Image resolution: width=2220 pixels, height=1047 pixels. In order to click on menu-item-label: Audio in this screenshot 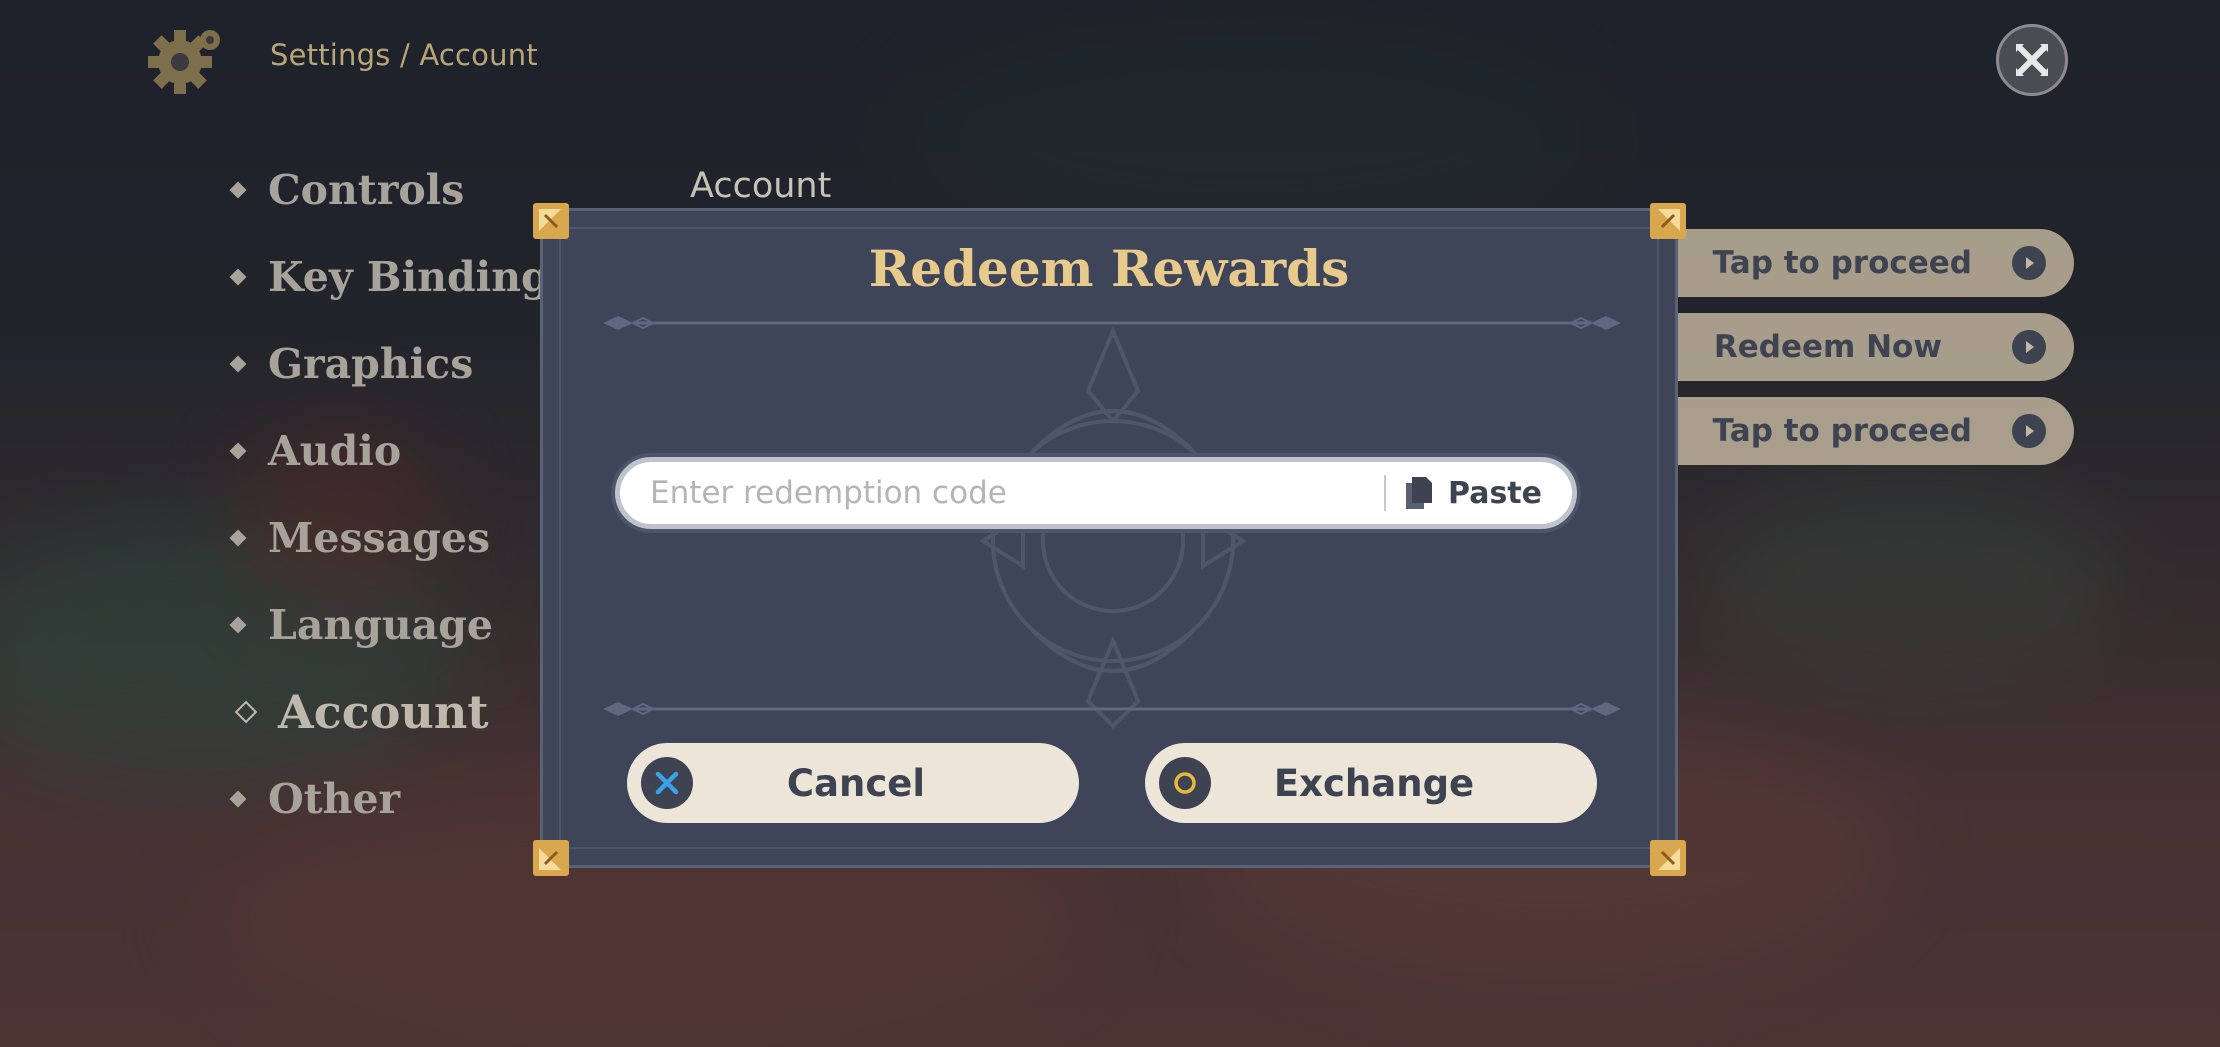, I will do `click(335, 451)`.